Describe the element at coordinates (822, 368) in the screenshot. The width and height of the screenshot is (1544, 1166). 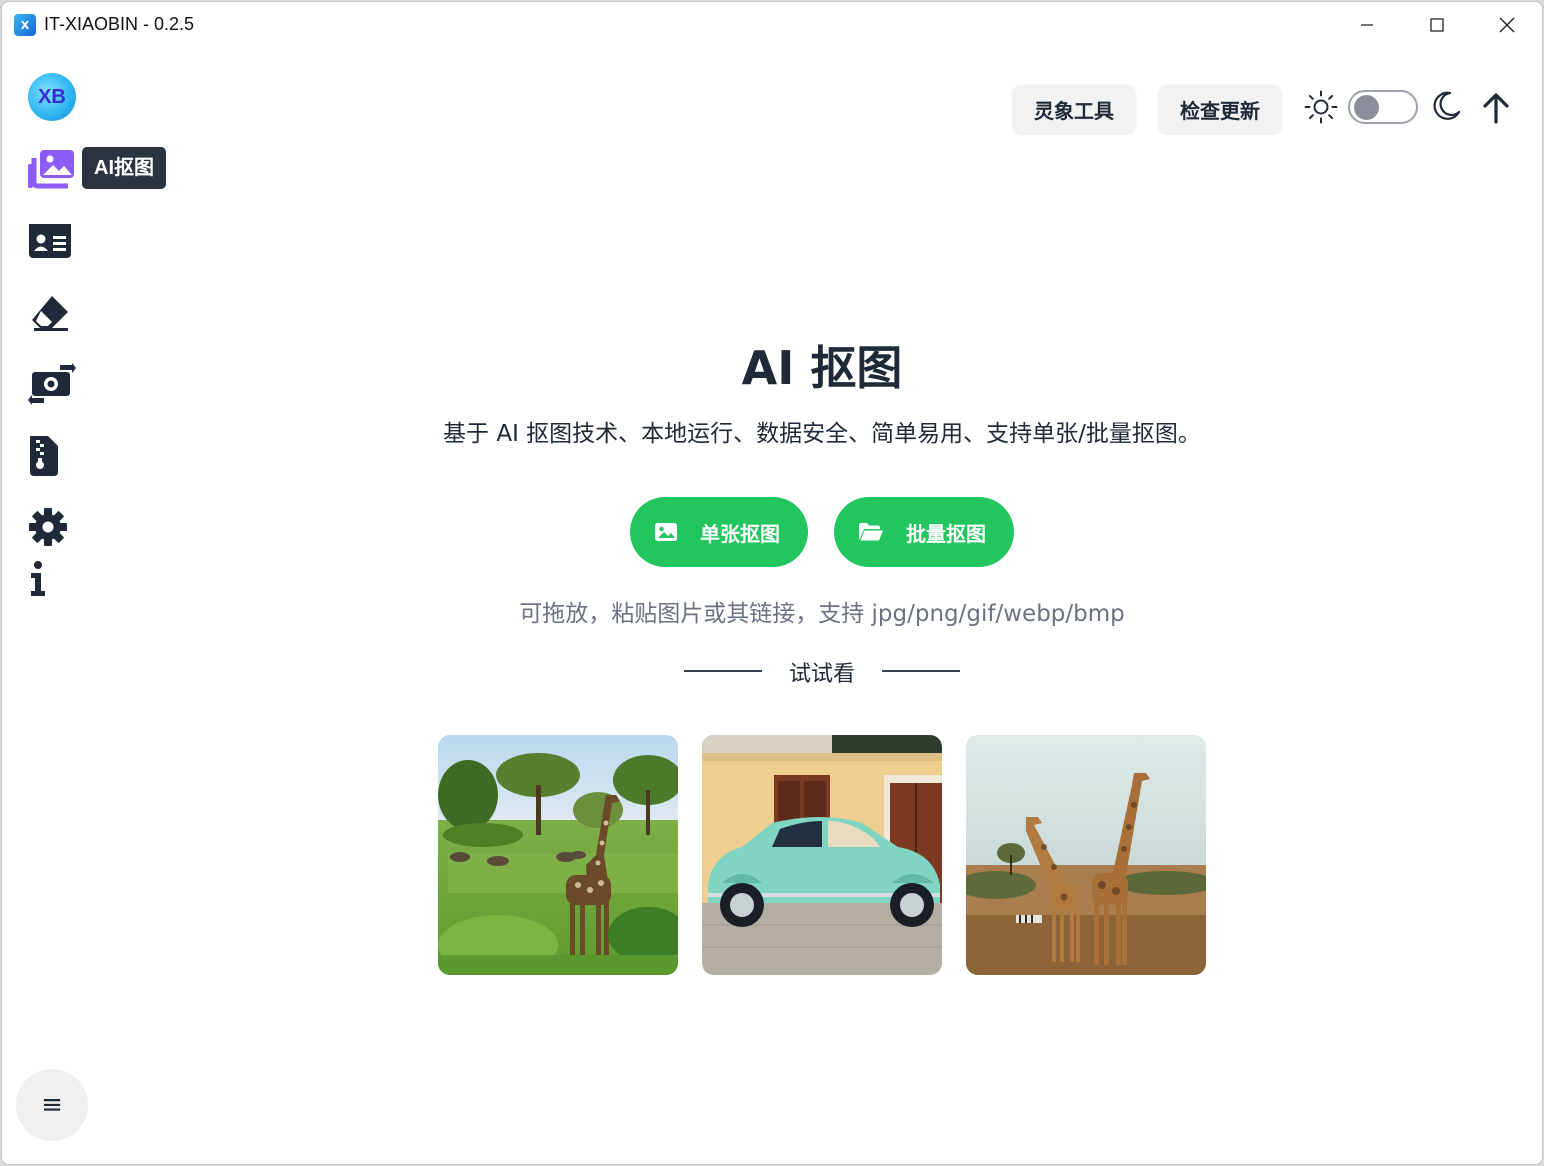
I see `page-title: AI 抠图` at that location.